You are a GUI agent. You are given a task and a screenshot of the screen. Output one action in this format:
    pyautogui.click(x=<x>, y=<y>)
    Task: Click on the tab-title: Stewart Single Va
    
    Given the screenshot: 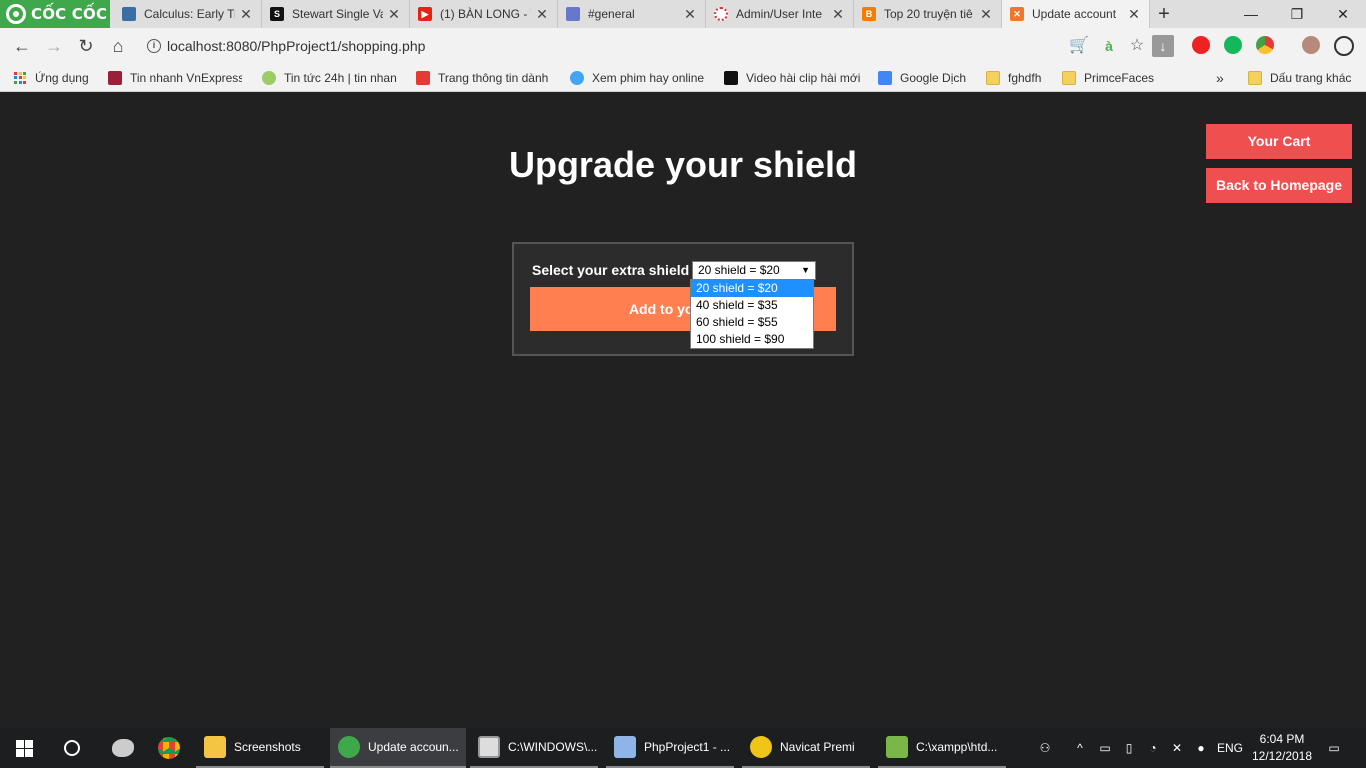 What is the action you would take?
    pyautogui.click(x=337, y=14)
    